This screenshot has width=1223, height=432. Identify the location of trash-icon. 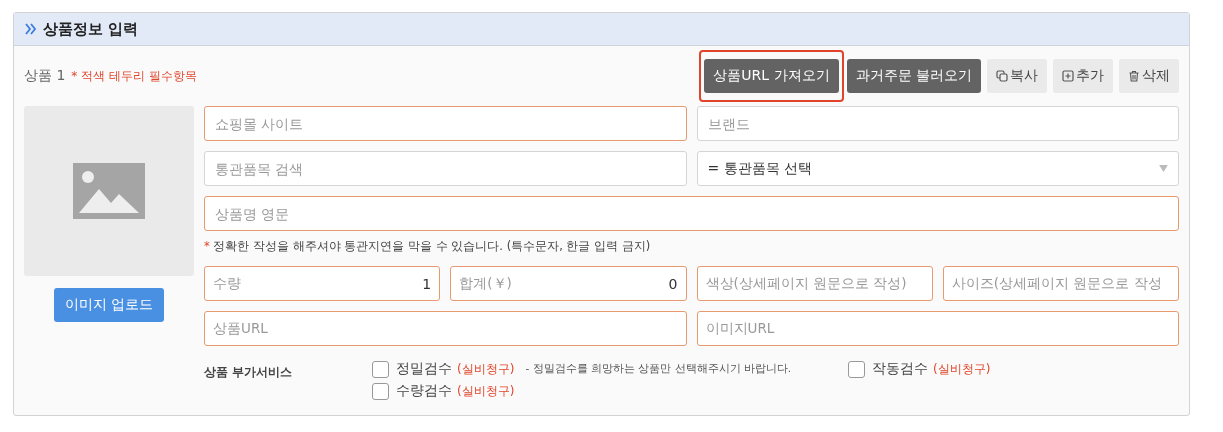
(1134, 76).